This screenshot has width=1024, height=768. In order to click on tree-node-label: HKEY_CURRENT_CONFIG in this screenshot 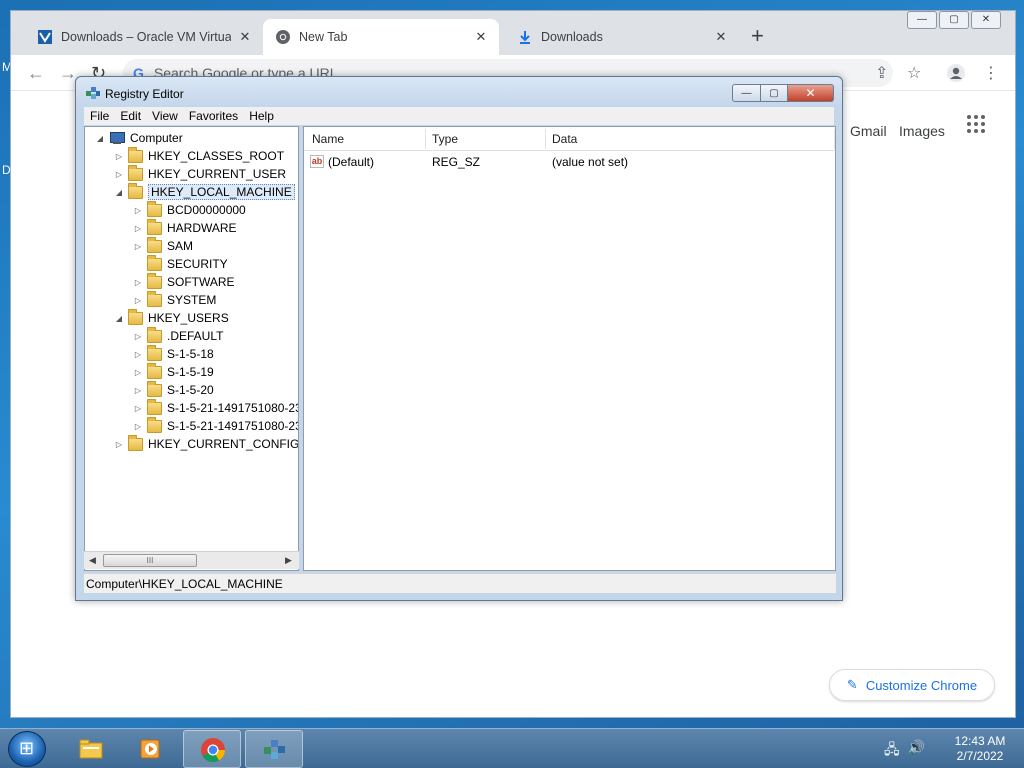, I will do `click(223, 444)`.